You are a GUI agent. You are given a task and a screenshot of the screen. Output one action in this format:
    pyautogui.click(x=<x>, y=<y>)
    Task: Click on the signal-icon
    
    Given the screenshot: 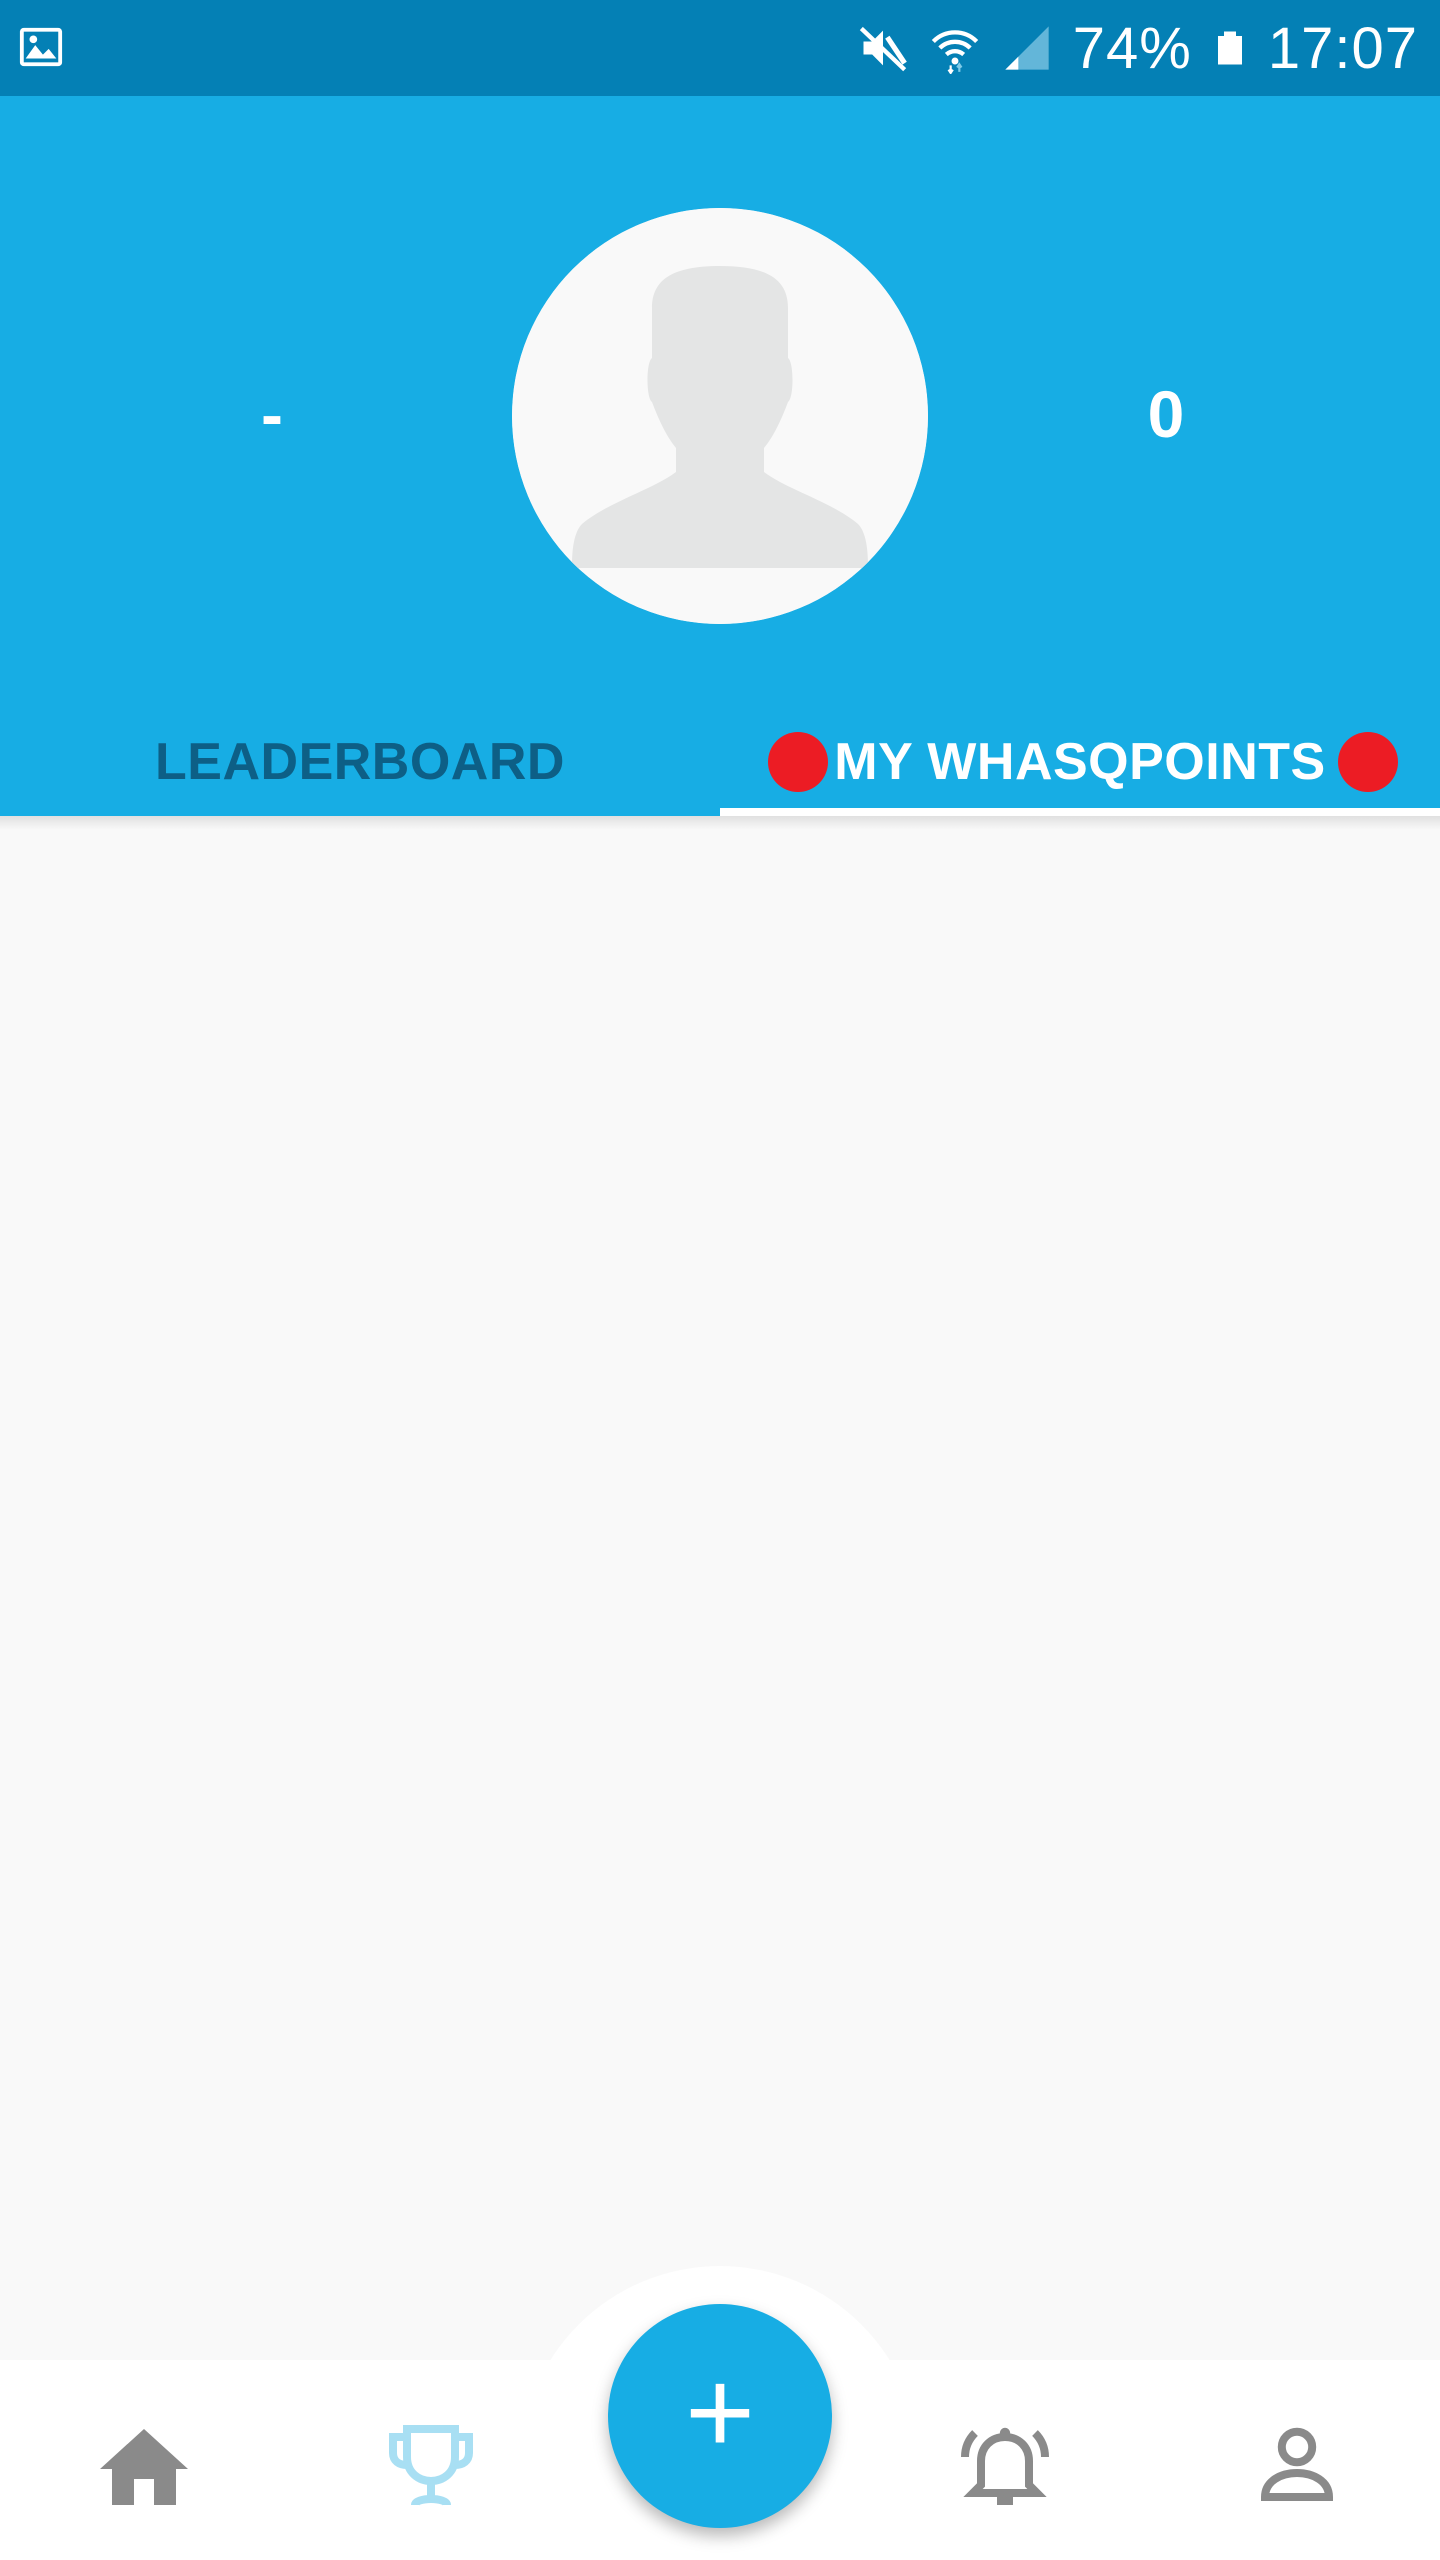 What is the action you would take?
    pyautogui.click(x=1027, y=48)
    